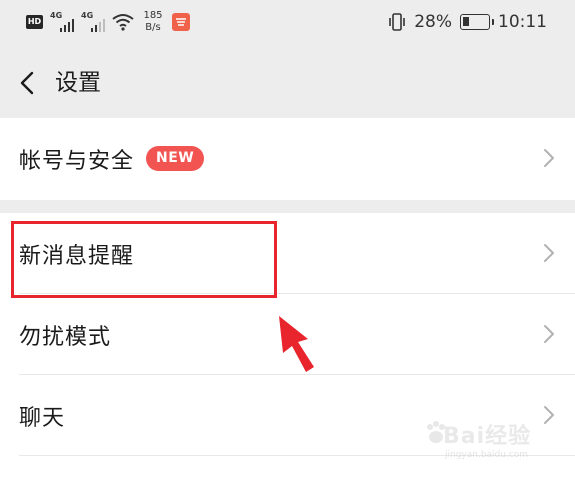 Image resolution: width=575 pixels, height=480 pixels. I want to click on settings-item-label: 新消息提醒, so click(77, 256).